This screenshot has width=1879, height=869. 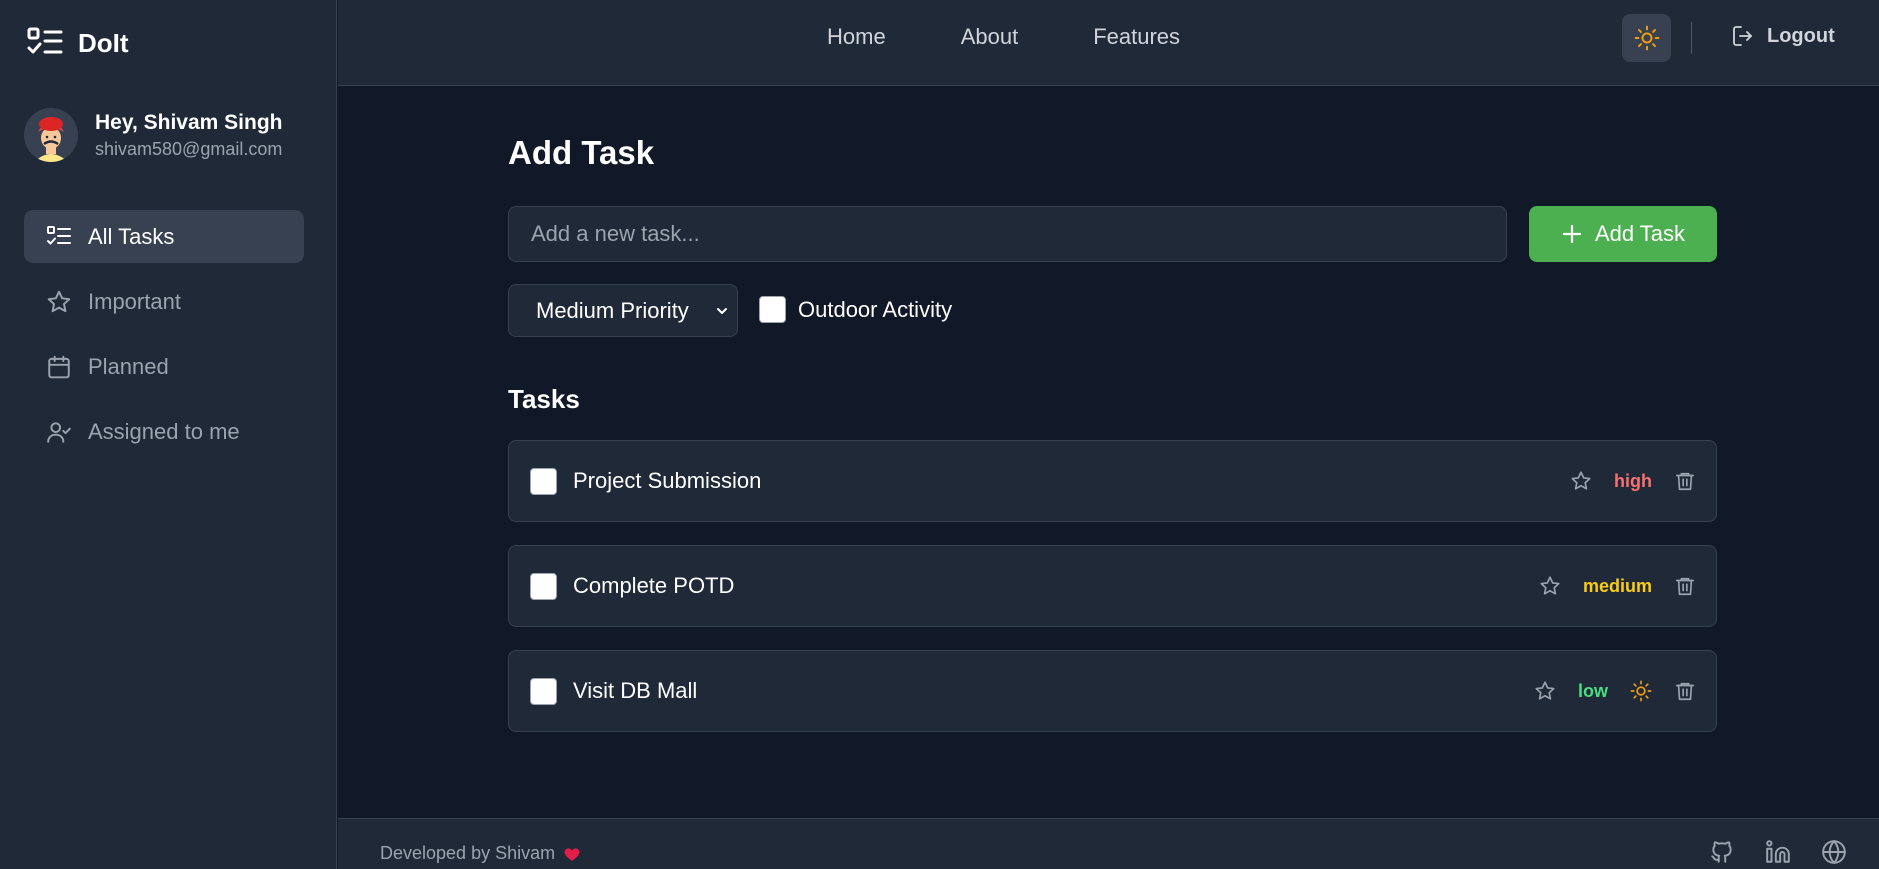 I want to click on outdoor-activity-option: Outdoor Activity, so click(x=855, y=309).